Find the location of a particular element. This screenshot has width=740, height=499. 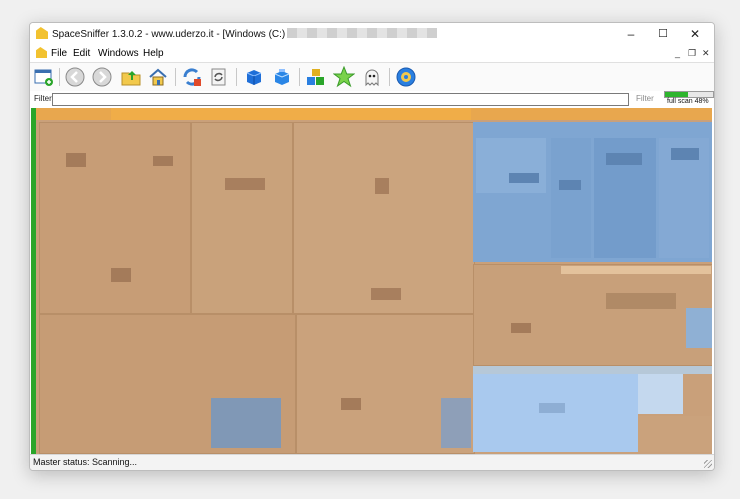

spacesniffer-app-icon is located at coordinates (42, 33).